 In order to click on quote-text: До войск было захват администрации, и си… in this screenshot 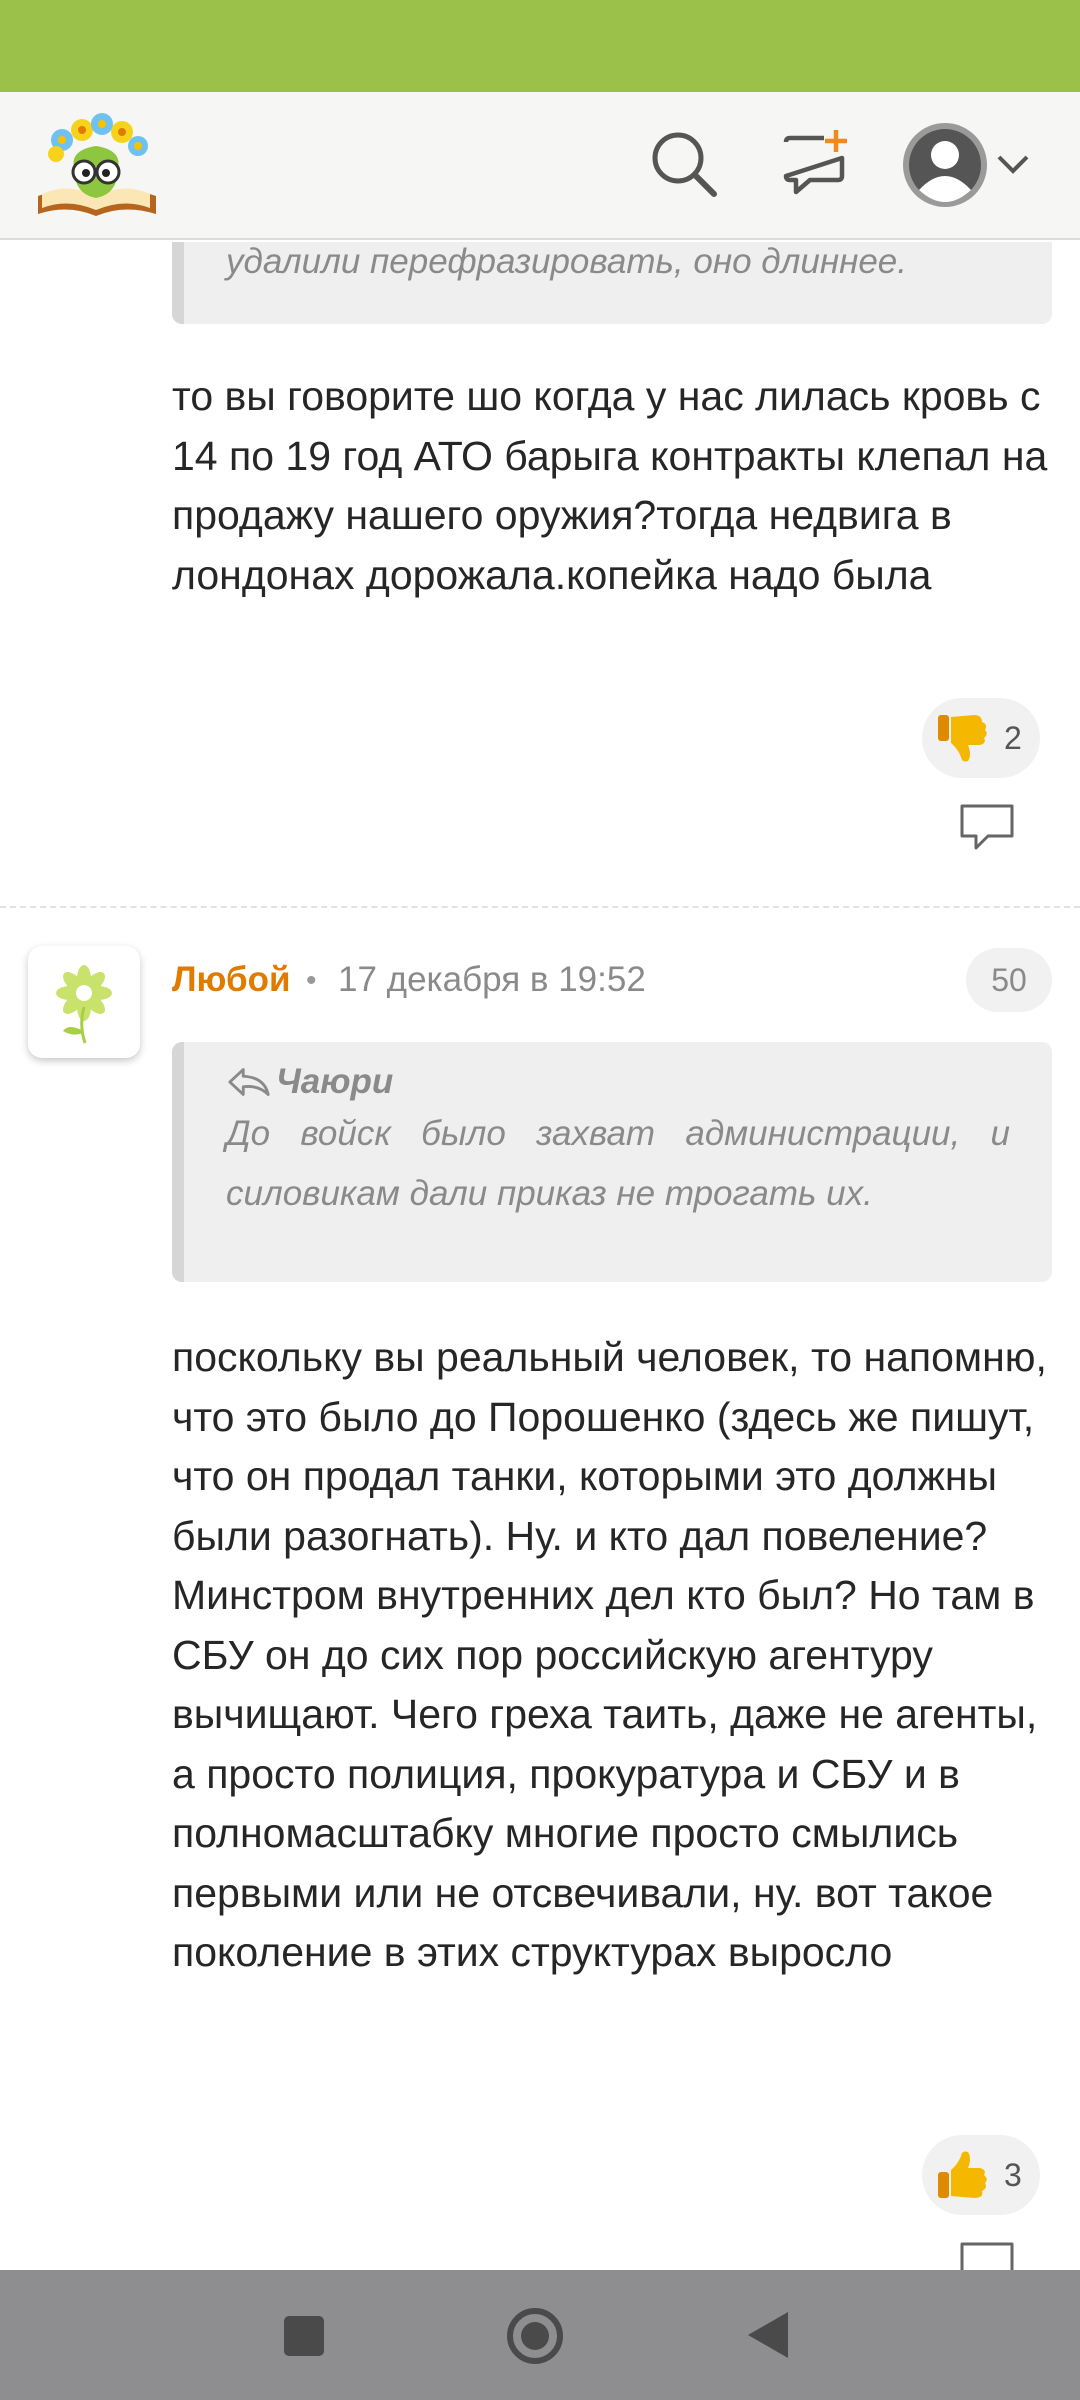, I will do `click(618, 1163)`.